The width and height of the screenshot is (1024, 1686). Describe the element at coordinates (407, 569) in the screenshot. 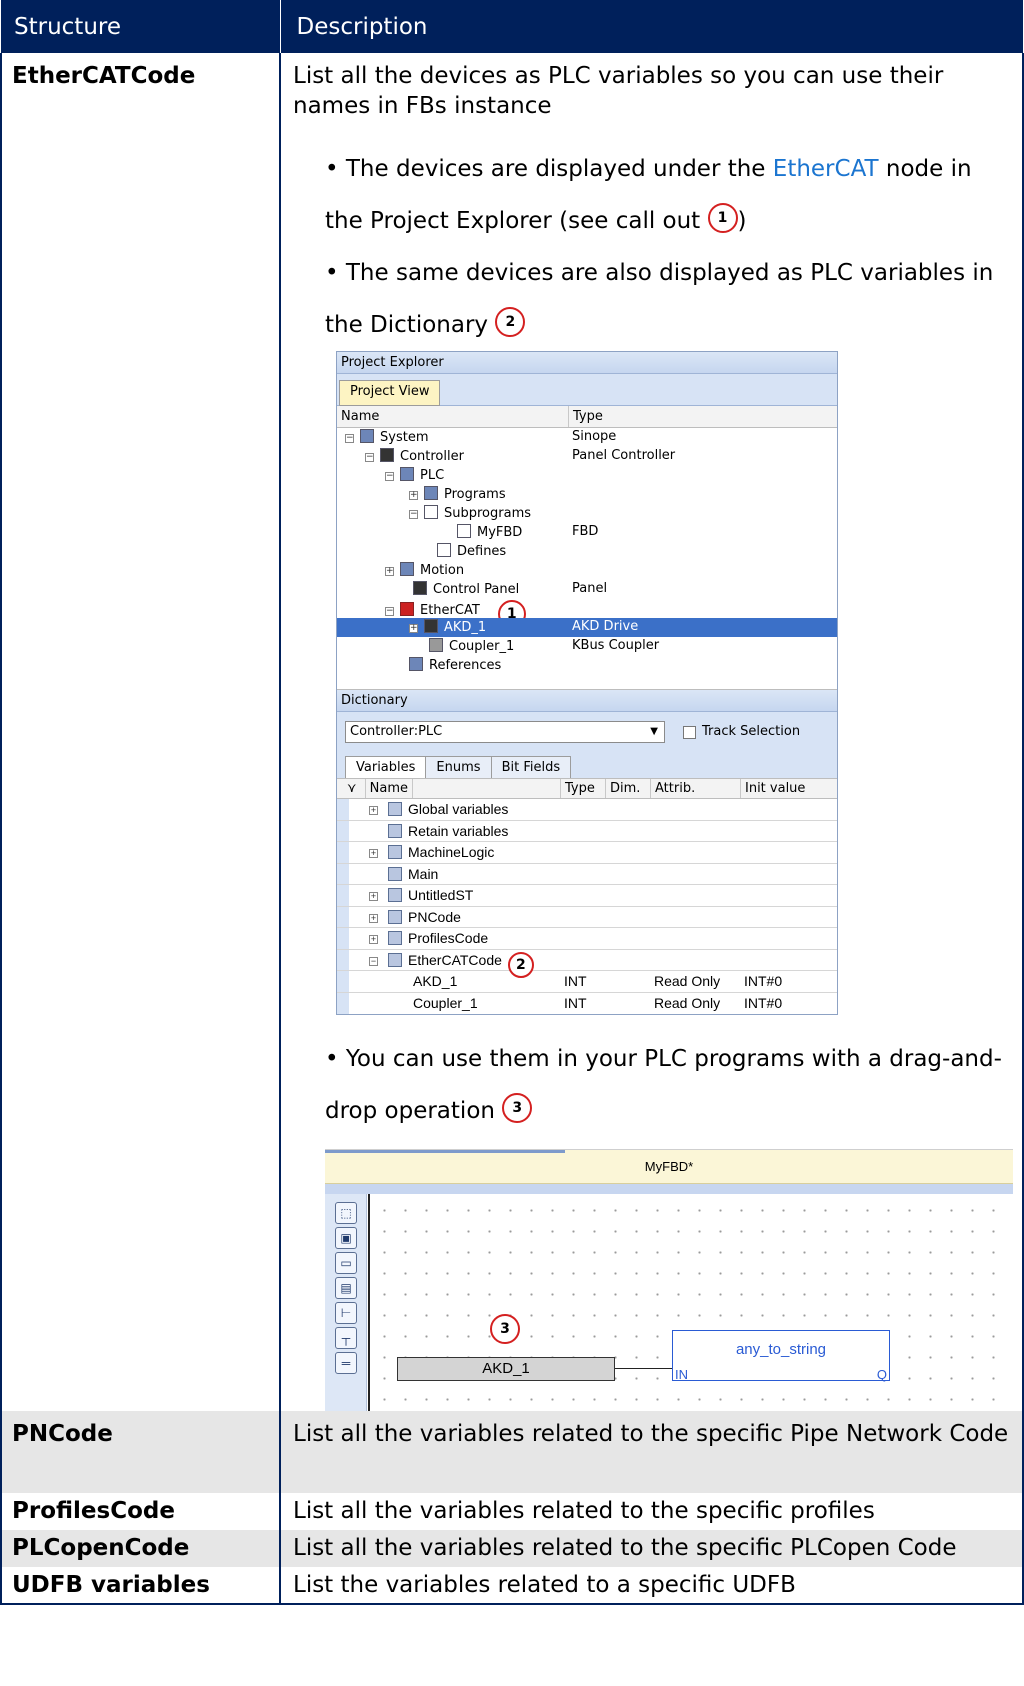

I see `motion-icon` at that location.